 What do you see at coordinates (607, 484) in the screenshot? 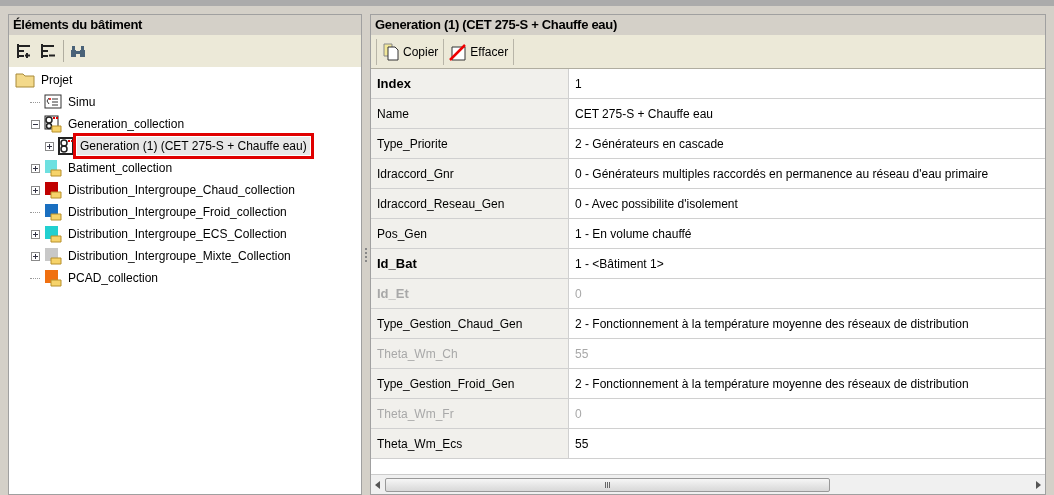
I see `scrollbar-thumb` at bounding box center [607, 484].